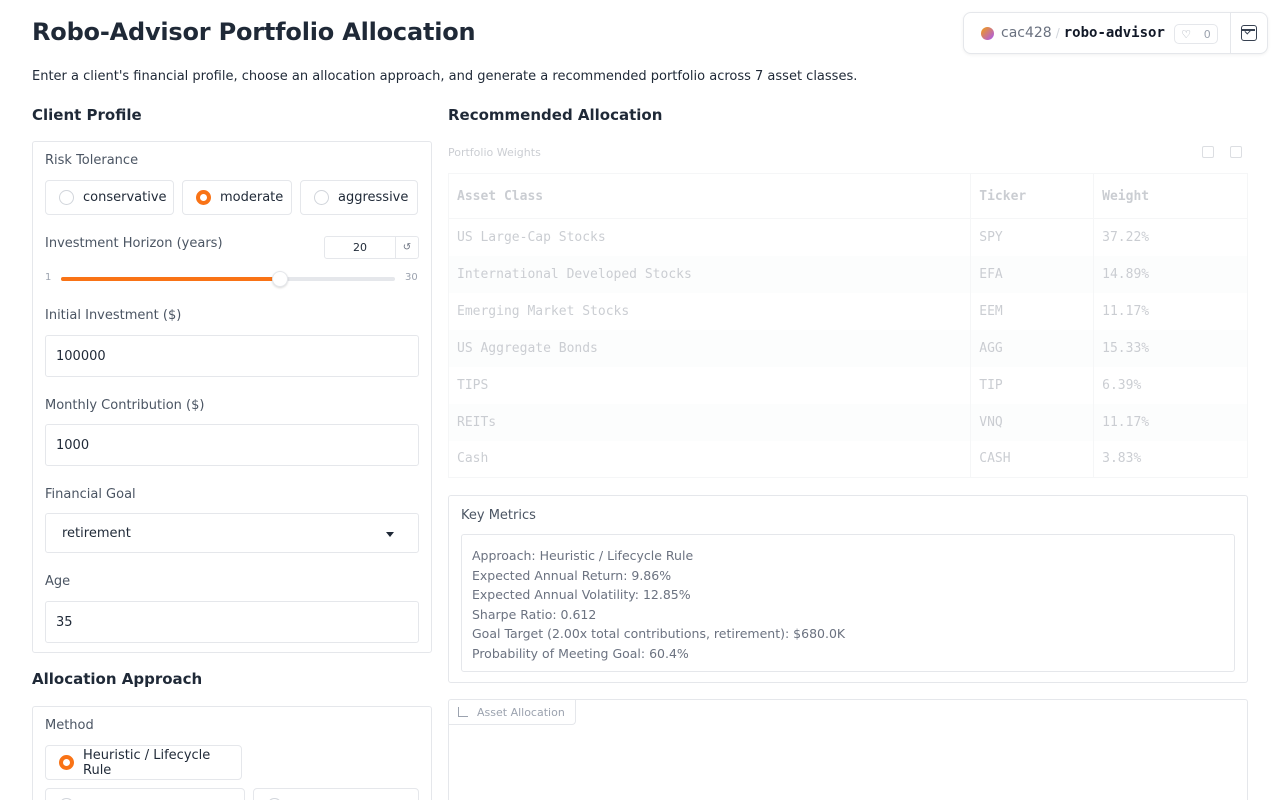 The width and height of the screenshot is (1280, 800). Describe the element at coordinates (543, 311) in the screenshot. I see `table-cell: Emerging Market Stocks` at that location.